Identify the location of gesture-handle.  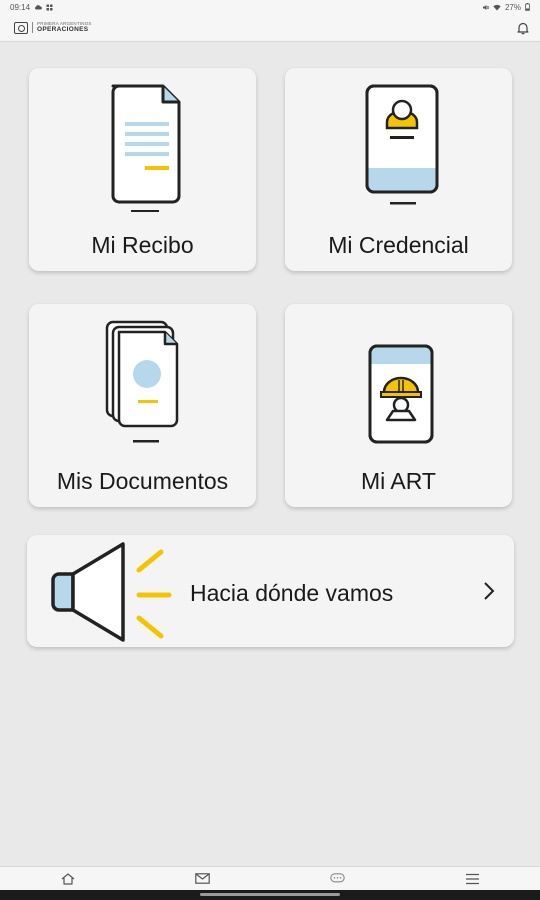
(270, 894).